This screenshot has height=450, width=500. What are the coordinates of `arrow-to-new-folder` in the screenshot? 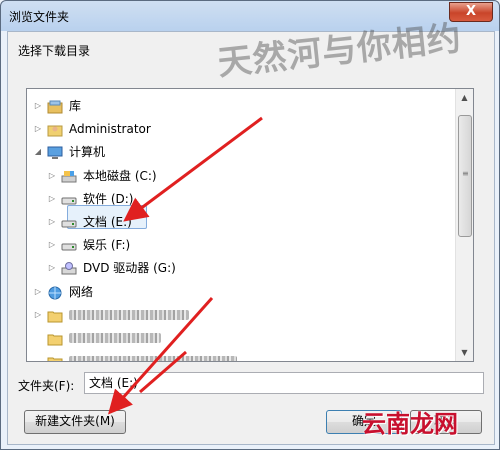 It's located at (161, 356).